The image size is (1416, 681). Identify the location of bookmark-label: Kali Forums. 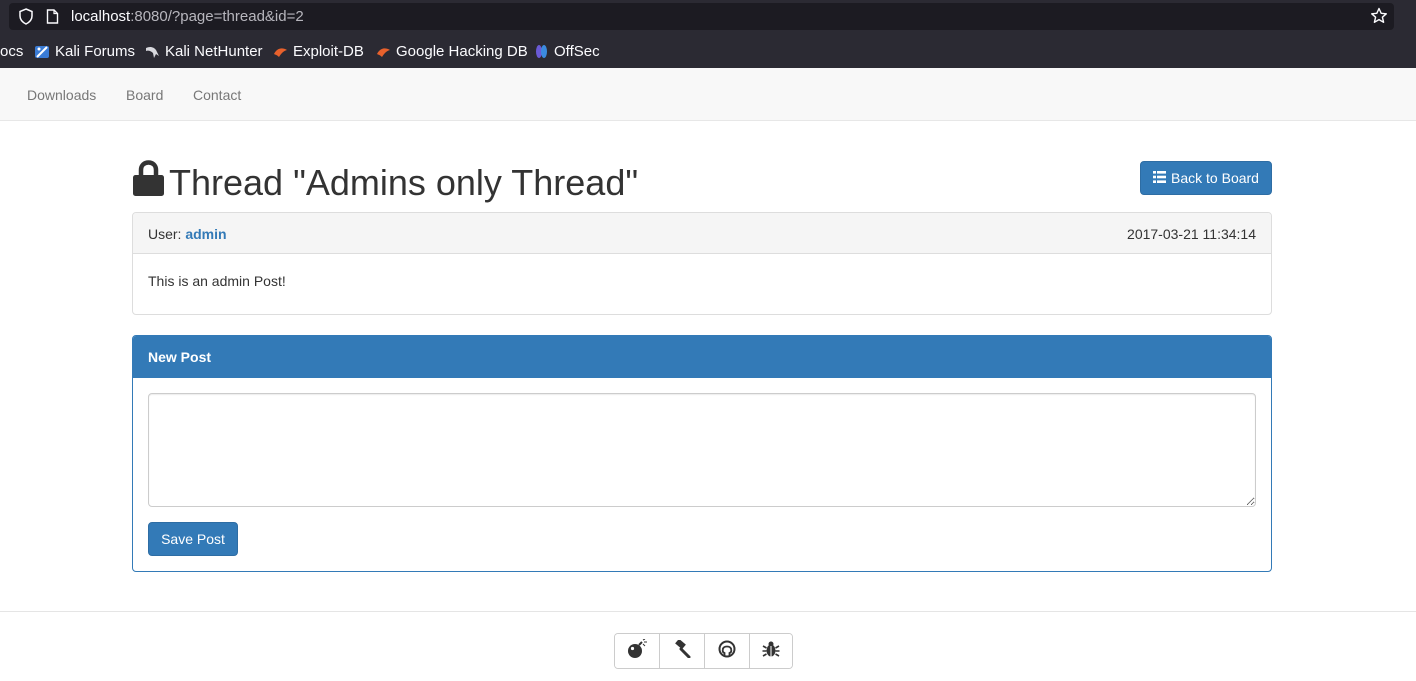
(95, 51).